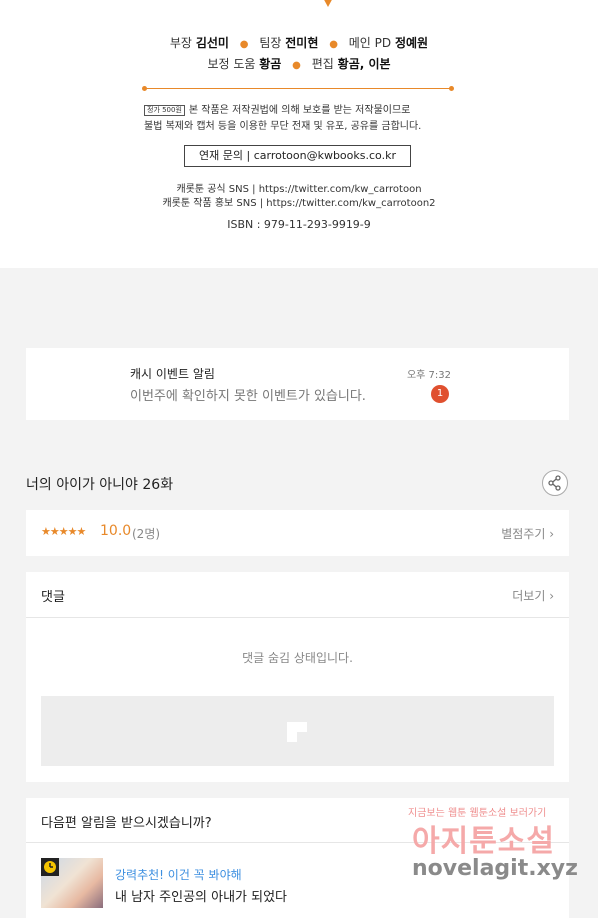 Image resolution: width=598 pixels, height=918 pixels. Describe the element at coordinates (178, 874) in the screenshot. I see `recommendation-tag: 강력추천! 이건 꼭 봐야해` at that location.